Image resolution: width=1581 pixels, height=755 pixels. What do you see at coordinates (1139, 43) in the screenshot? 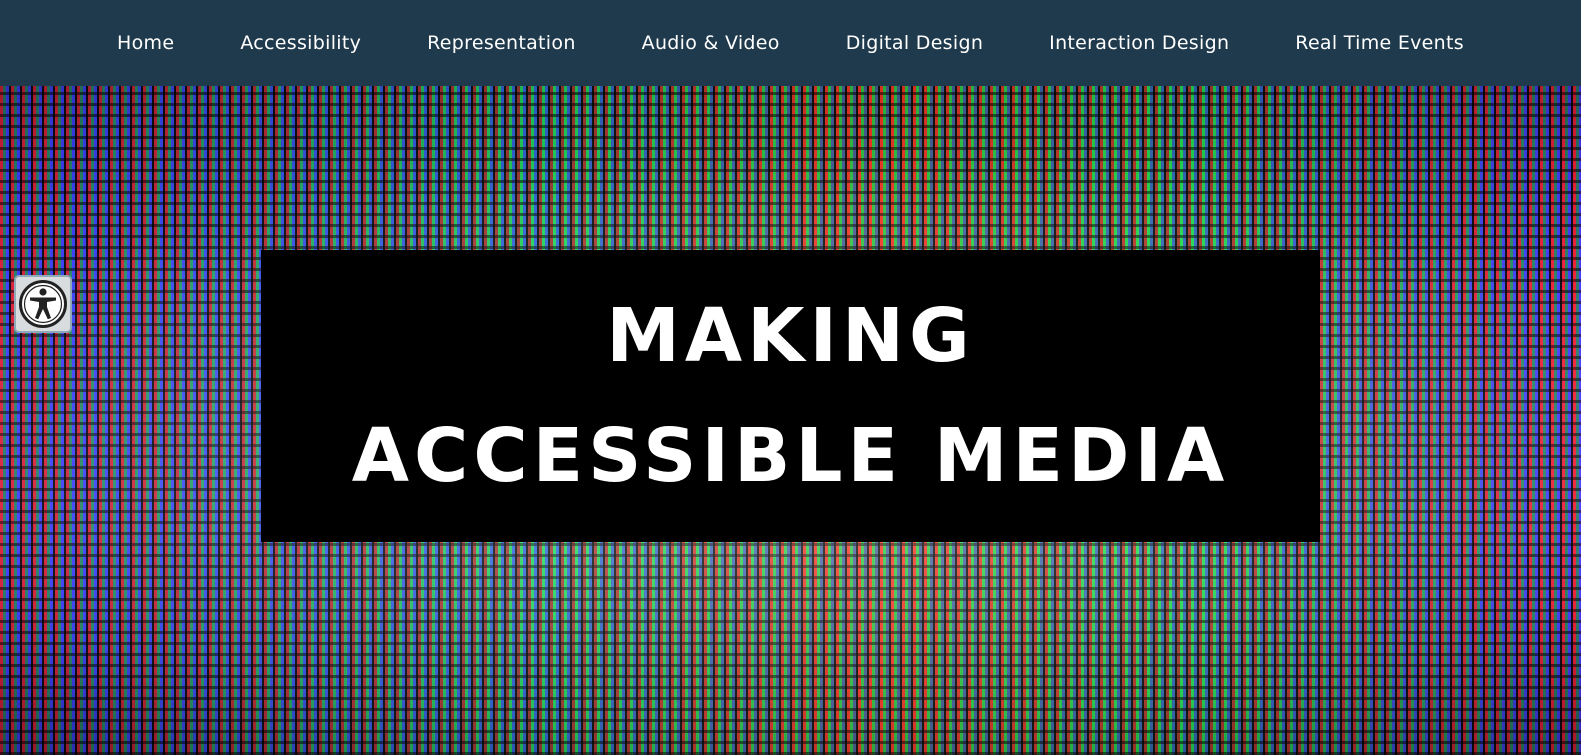
I see `nav-item-interaction-design: Interaction Design` at bounding box center [1139, 43].